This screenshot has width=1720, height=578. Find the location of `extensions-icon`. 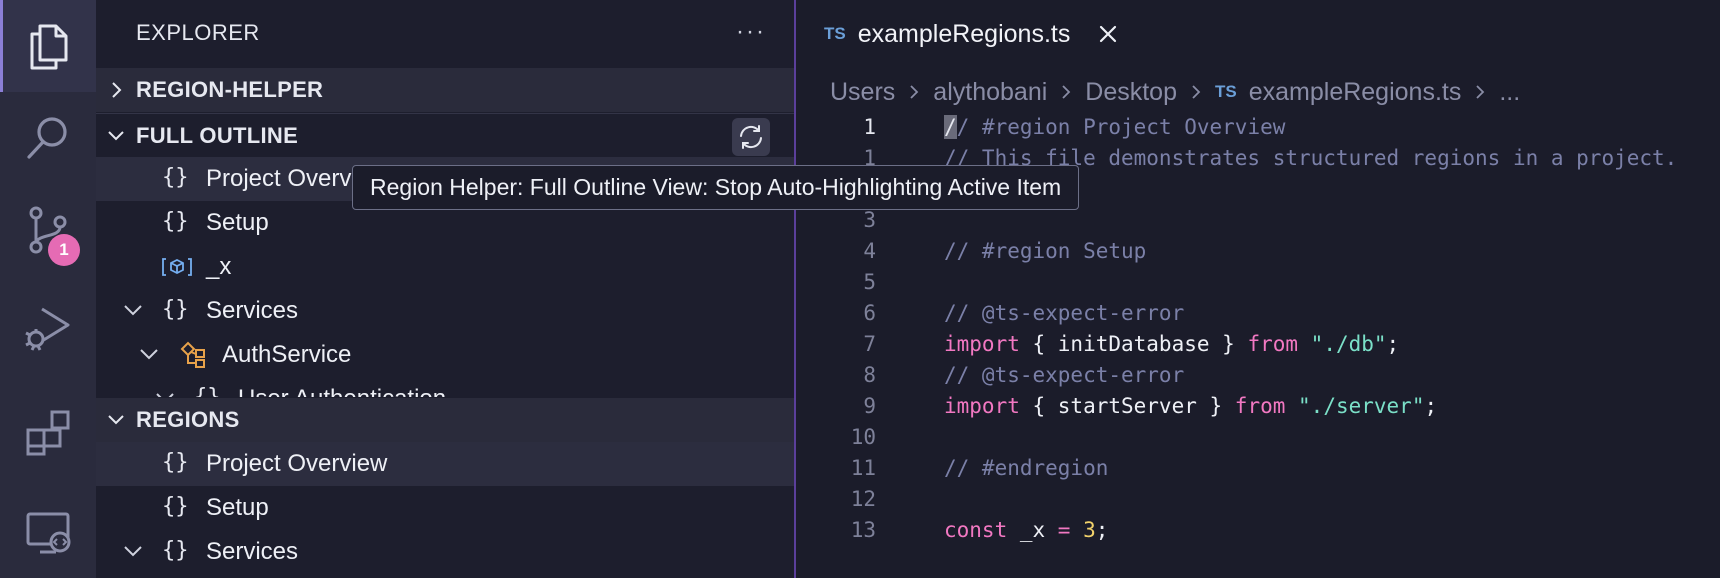

extensions-icon is located at coordinates (48, 433).